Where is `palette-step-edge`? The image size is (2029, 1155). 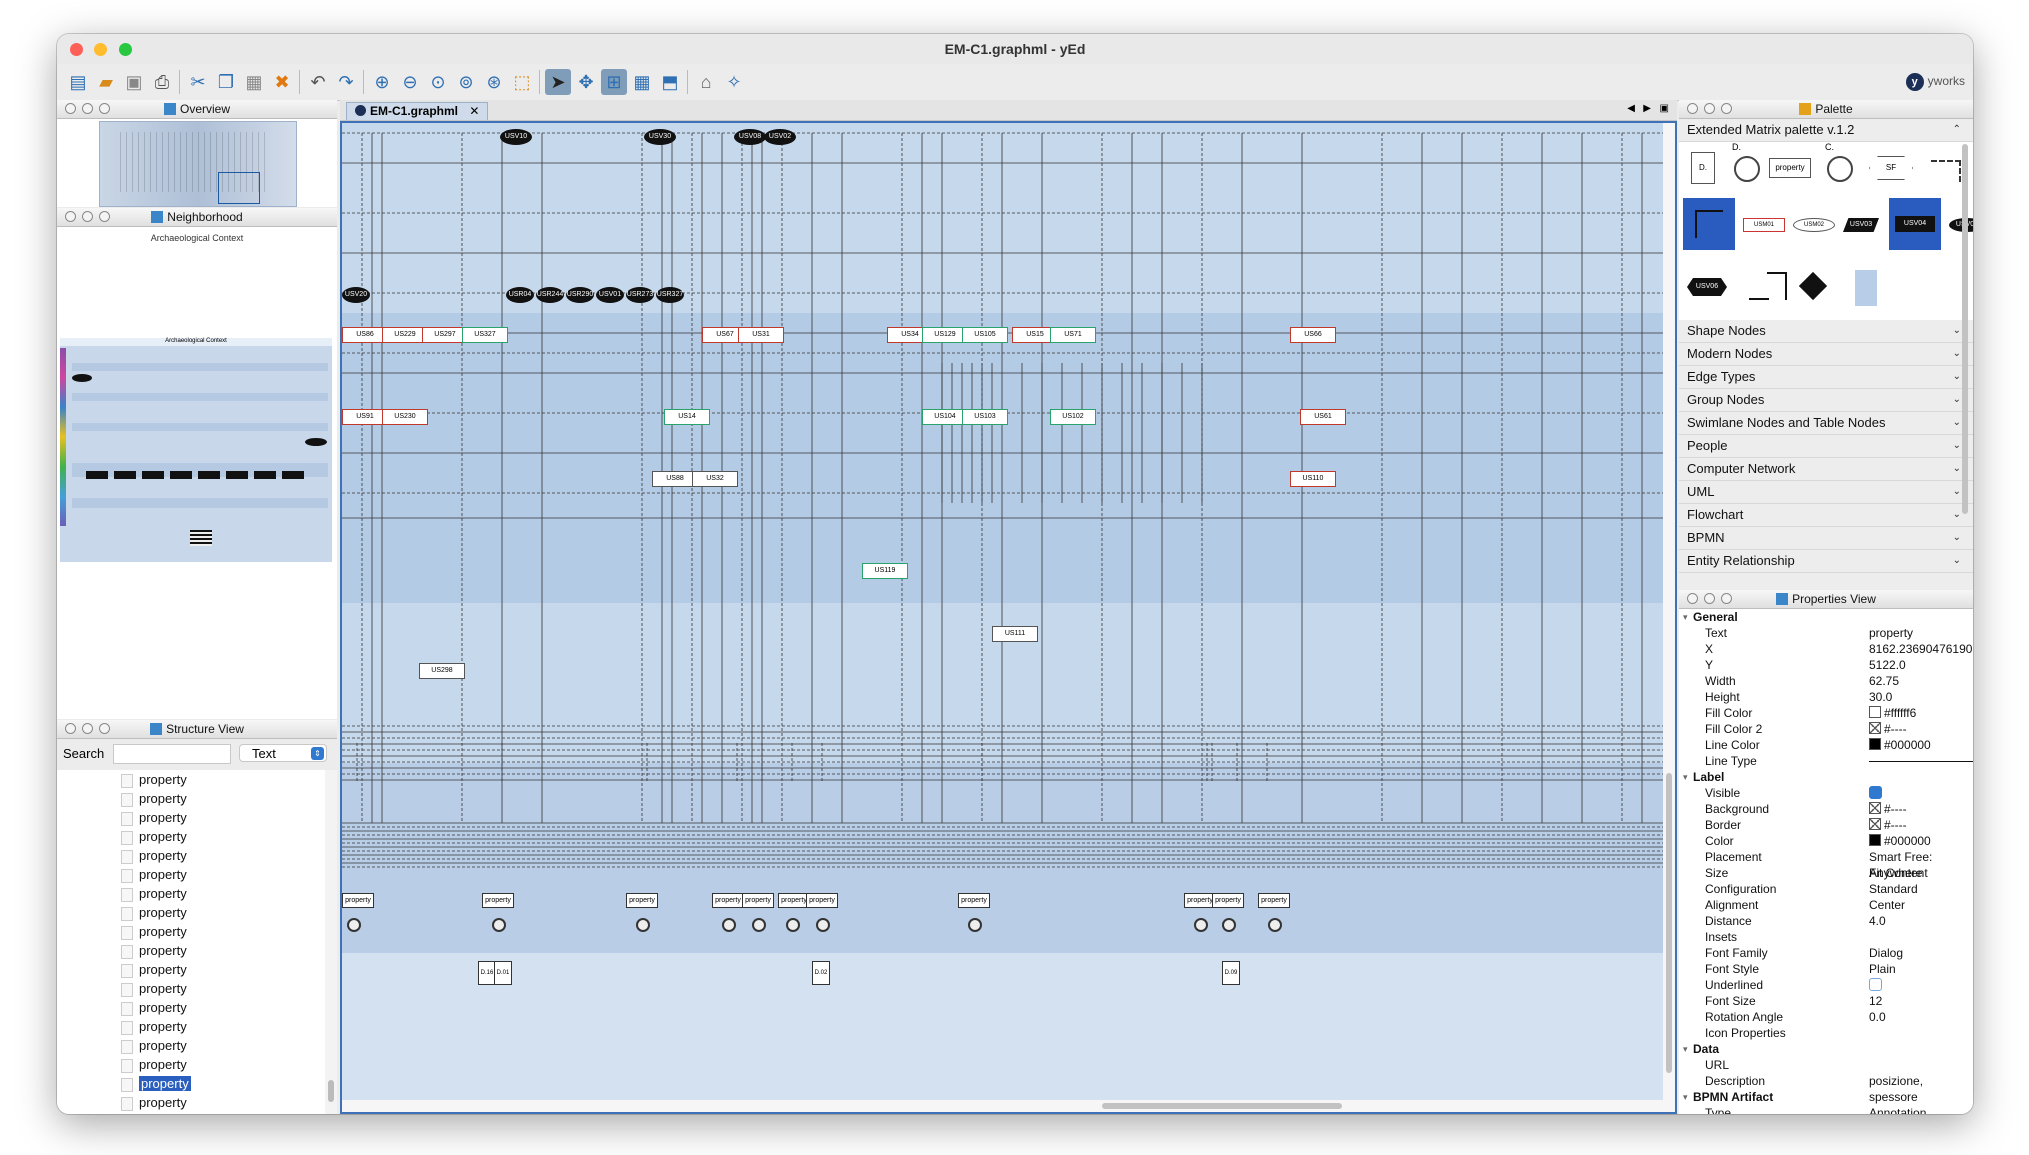 palette-step-edge is located at coordinates (1768, 286).